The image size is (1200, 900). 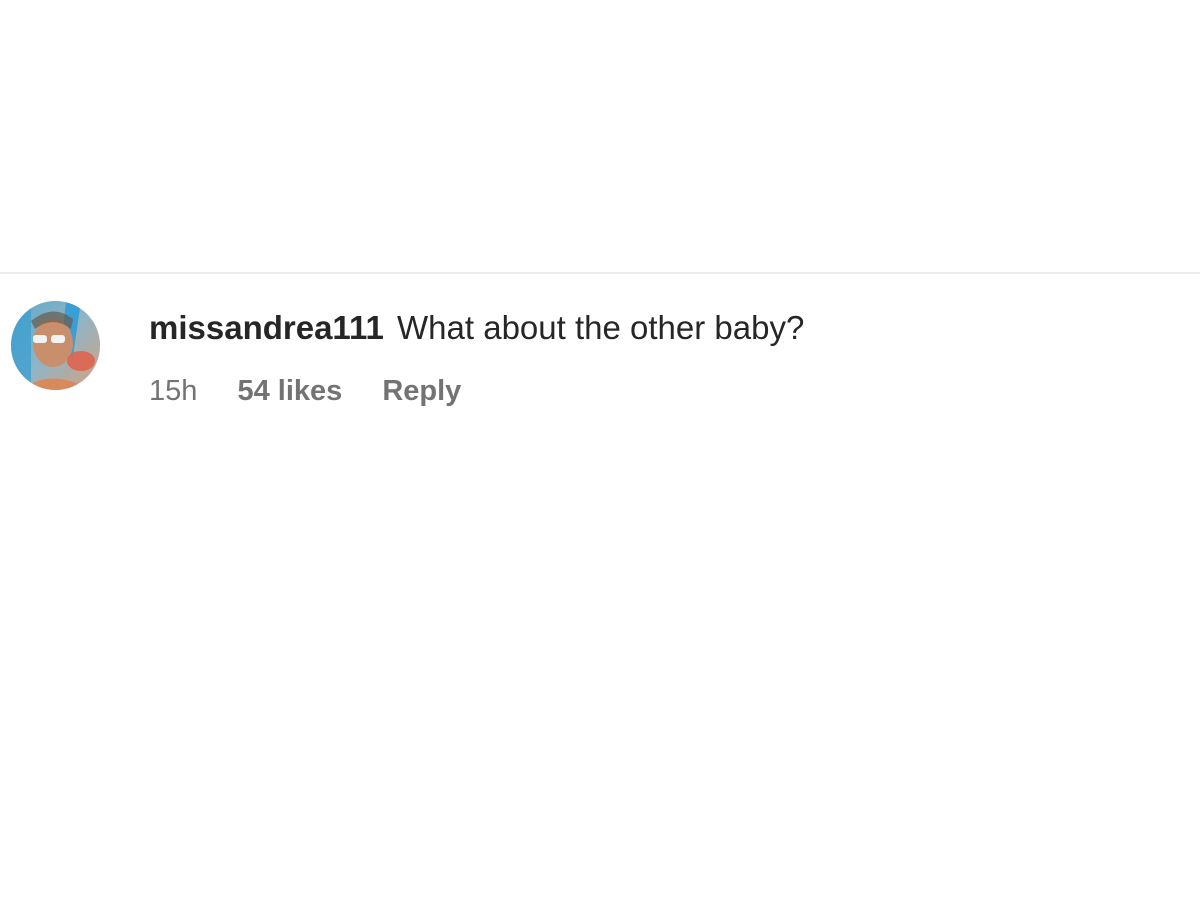 I want to click on avatar-image, so click(x=55, y=345).